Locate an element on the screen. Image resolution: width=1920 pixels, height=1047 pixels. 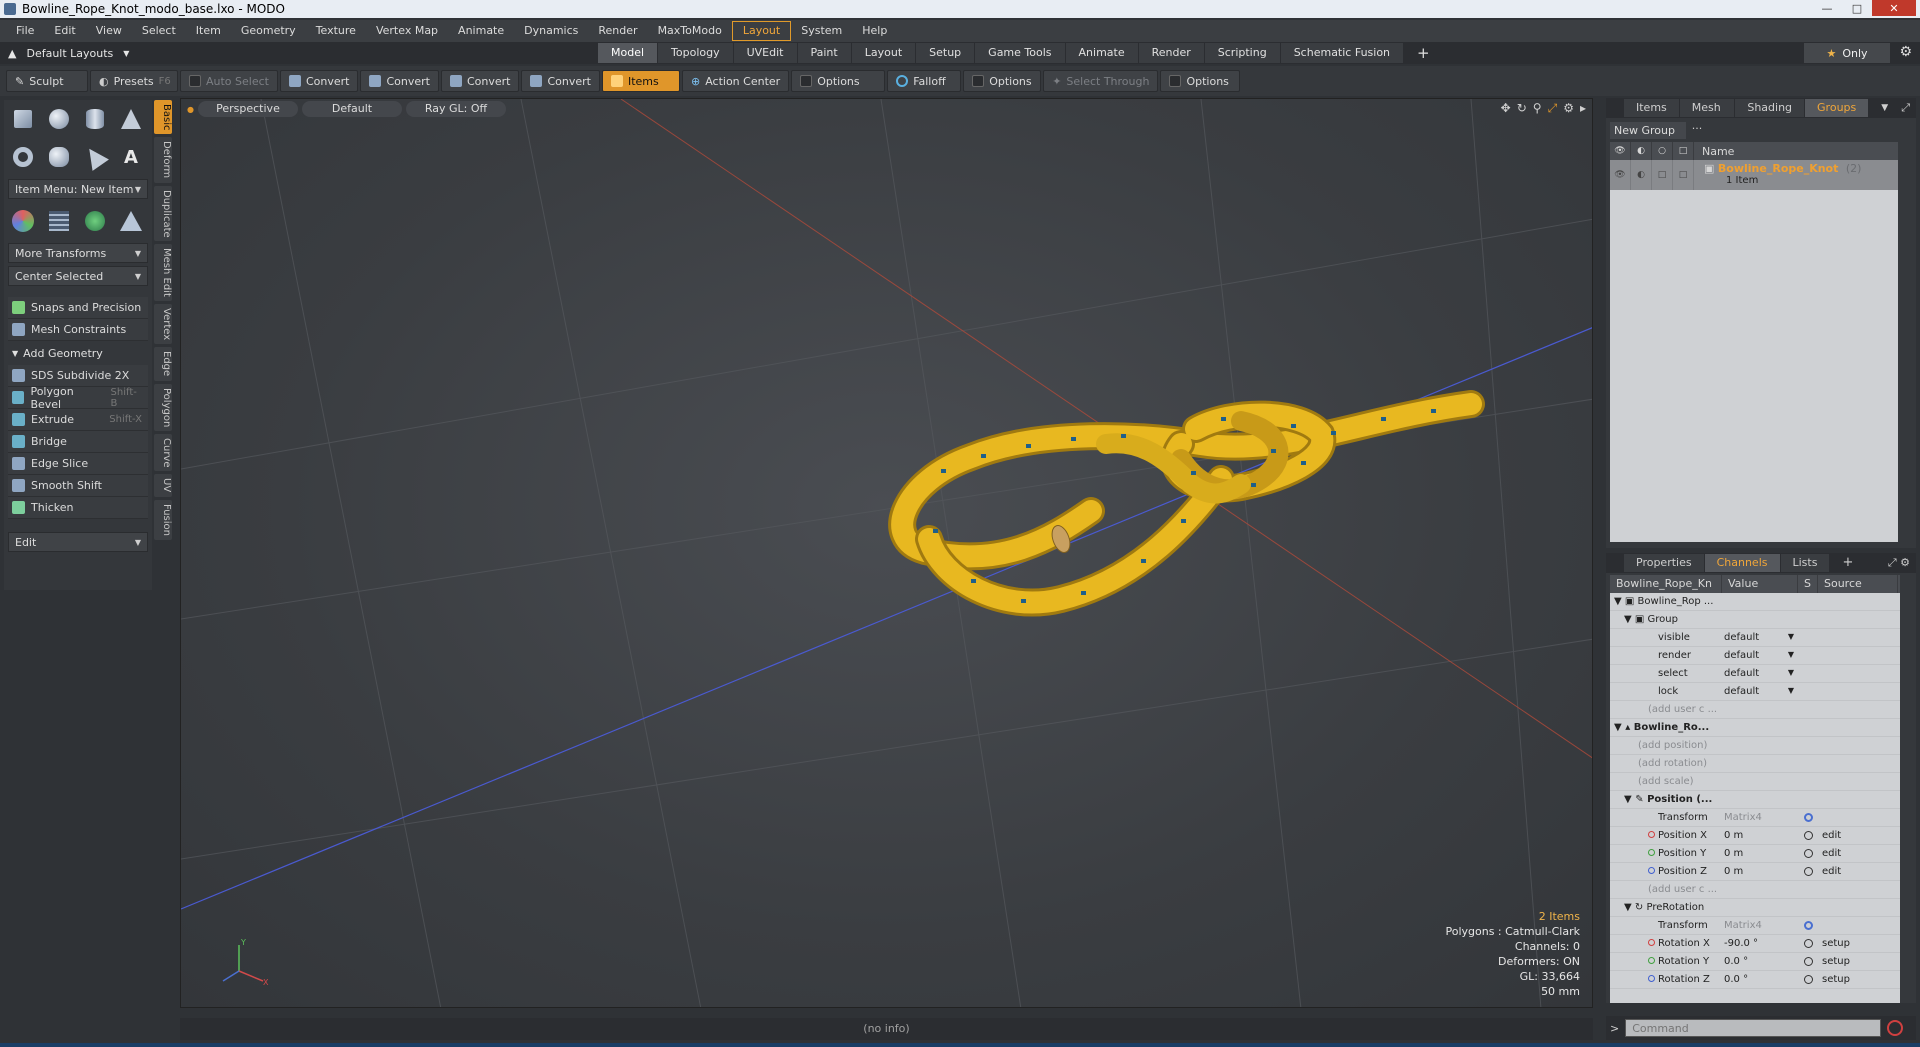
viewport-settings-icon: ⚙ is located at coordinates (1568, 108).